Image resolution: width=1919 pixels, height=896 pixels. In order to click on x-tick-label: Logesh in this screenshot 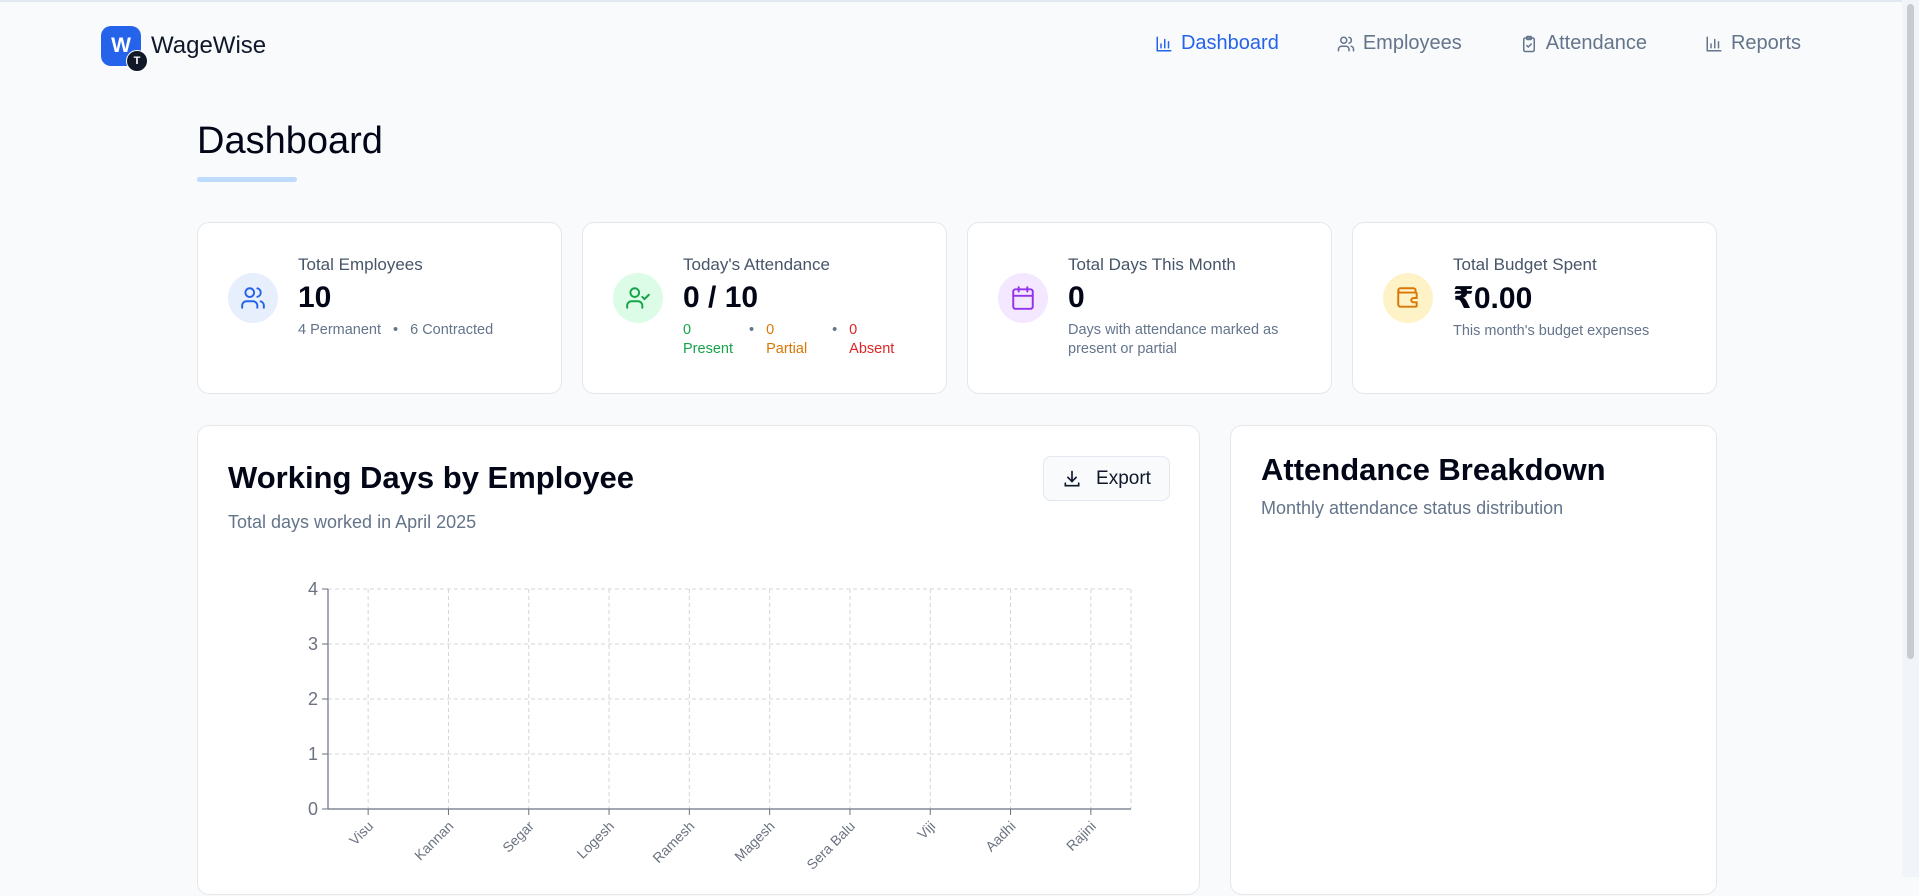, I will do `click(595, 840)`.